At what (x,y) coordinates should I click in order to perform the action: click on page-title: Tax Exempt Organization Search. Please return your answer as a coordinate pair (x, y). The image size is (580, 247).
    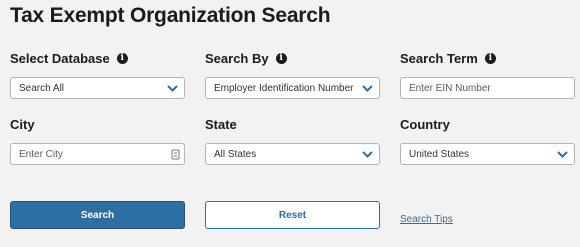
    Looking at the image, I should click on (170, 15).